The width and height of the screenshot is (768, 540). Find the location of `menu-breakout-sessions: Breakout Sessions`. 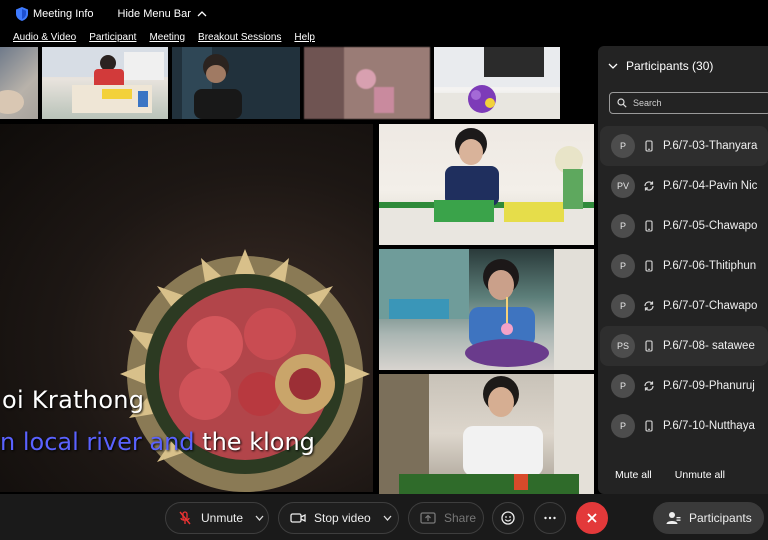

menu-breakout-sessions: Breakout Sessions is located at coordinates (239, 37).